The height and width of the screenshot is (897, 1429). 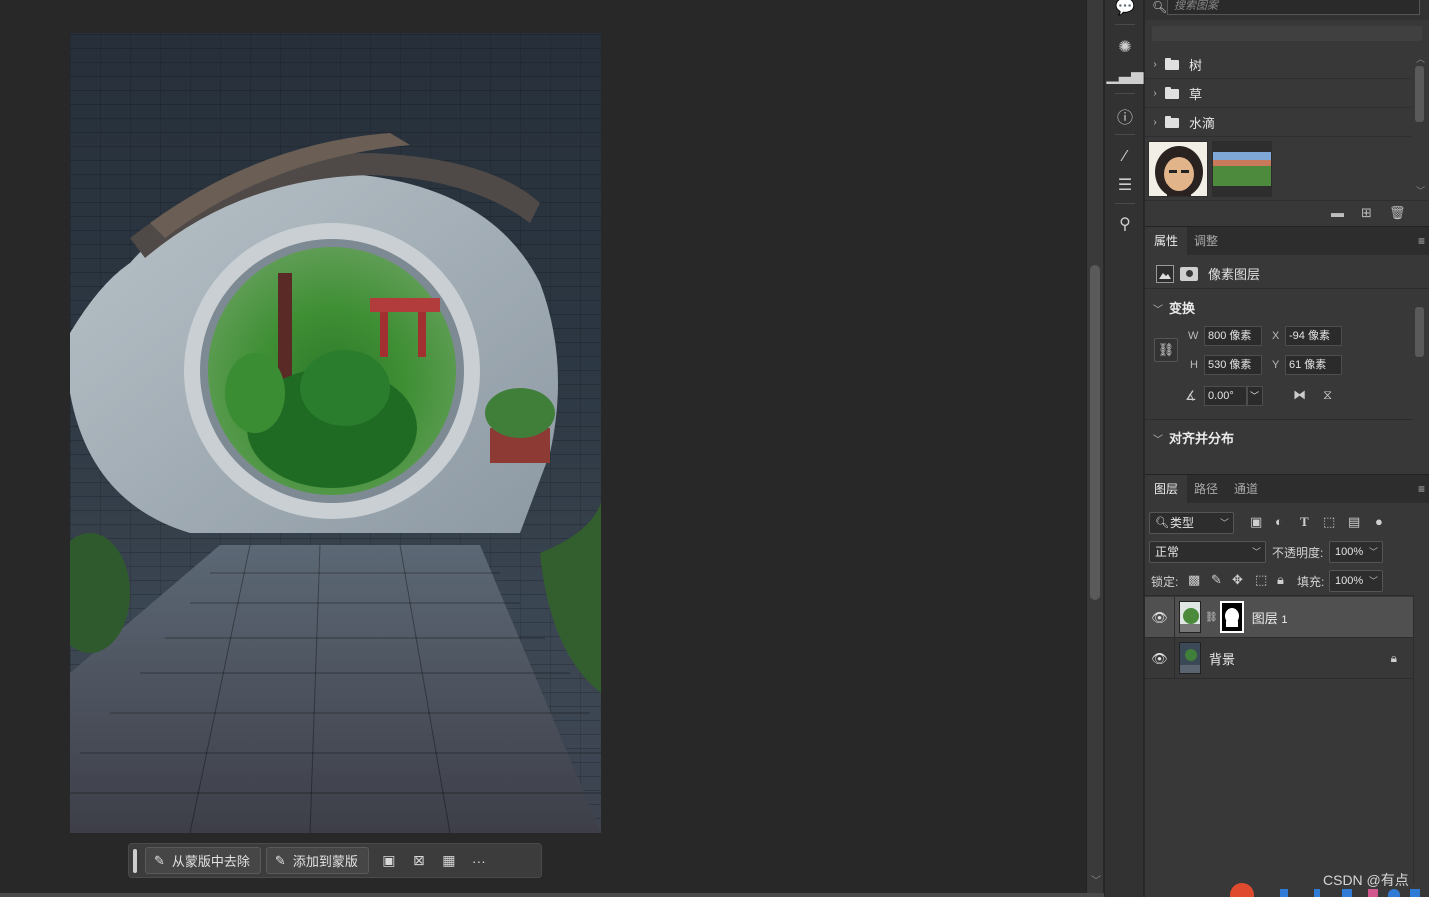 What do you see at coordinates (1278, 94) in the screenshot?
I see `pattern-folder-grass: › 草` at bounding box center [1278, 94].